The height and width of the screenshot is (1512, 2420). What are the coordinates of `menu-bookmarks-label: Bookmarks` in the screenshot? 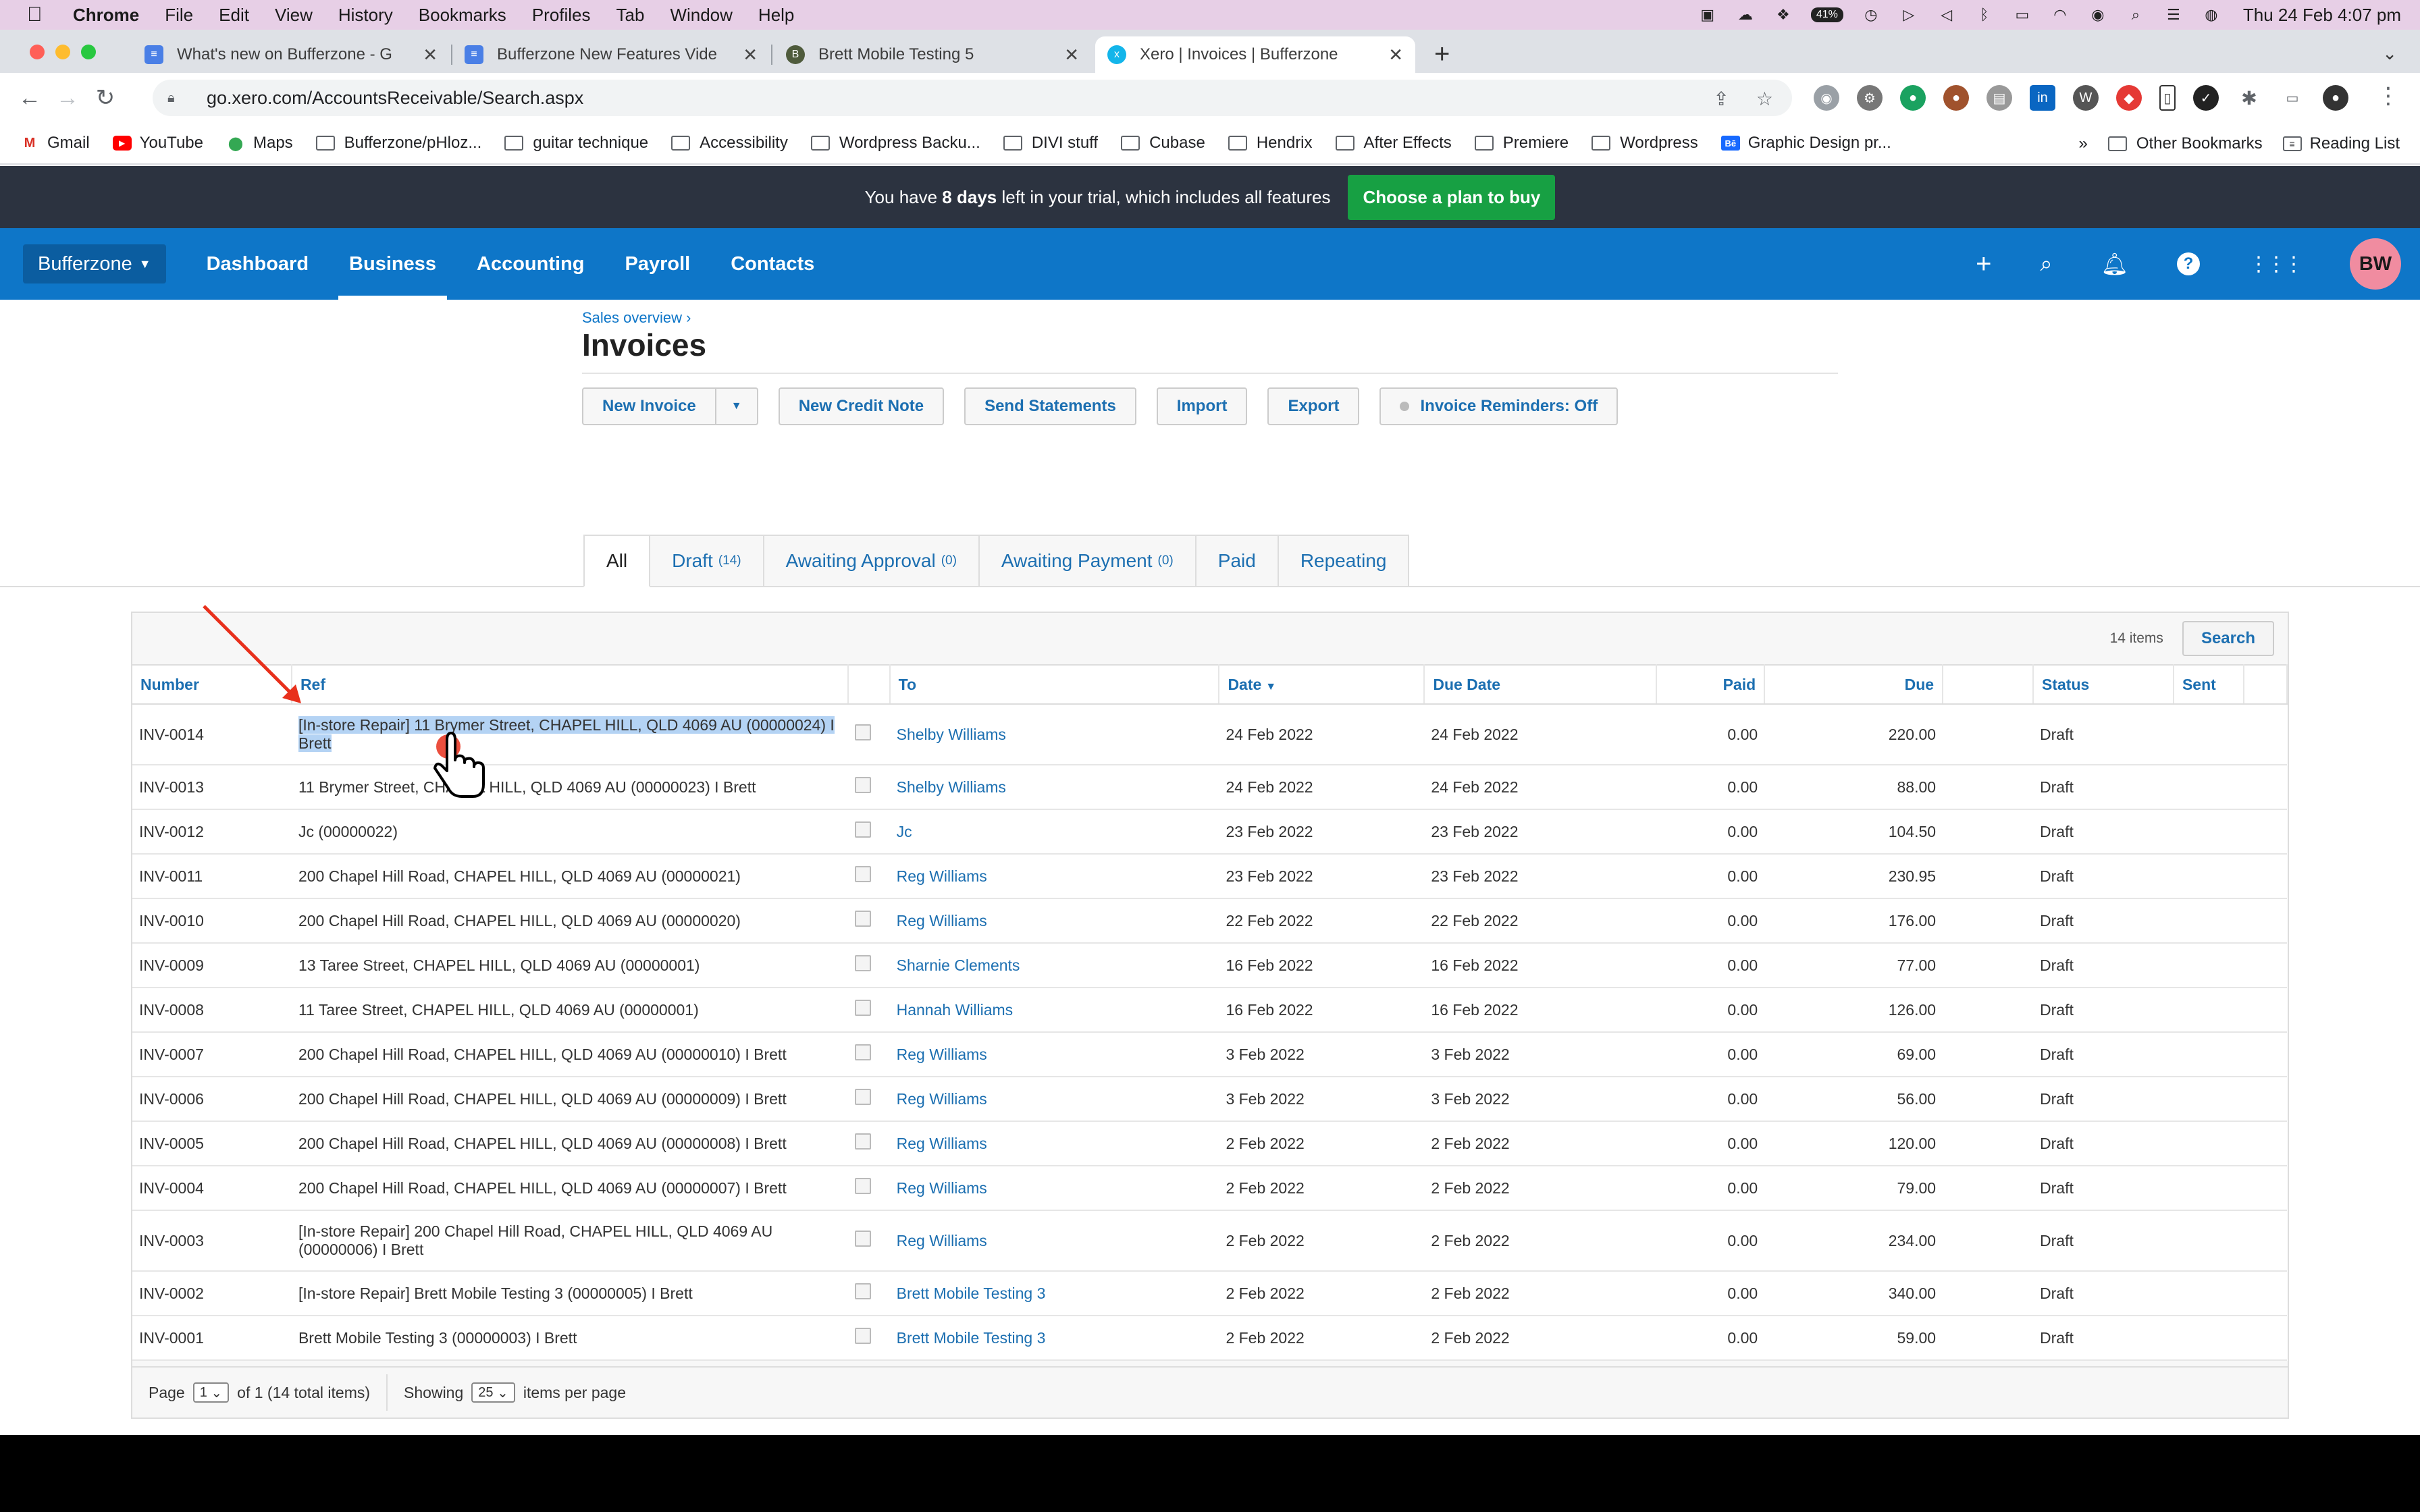 It's located at (462, 15).